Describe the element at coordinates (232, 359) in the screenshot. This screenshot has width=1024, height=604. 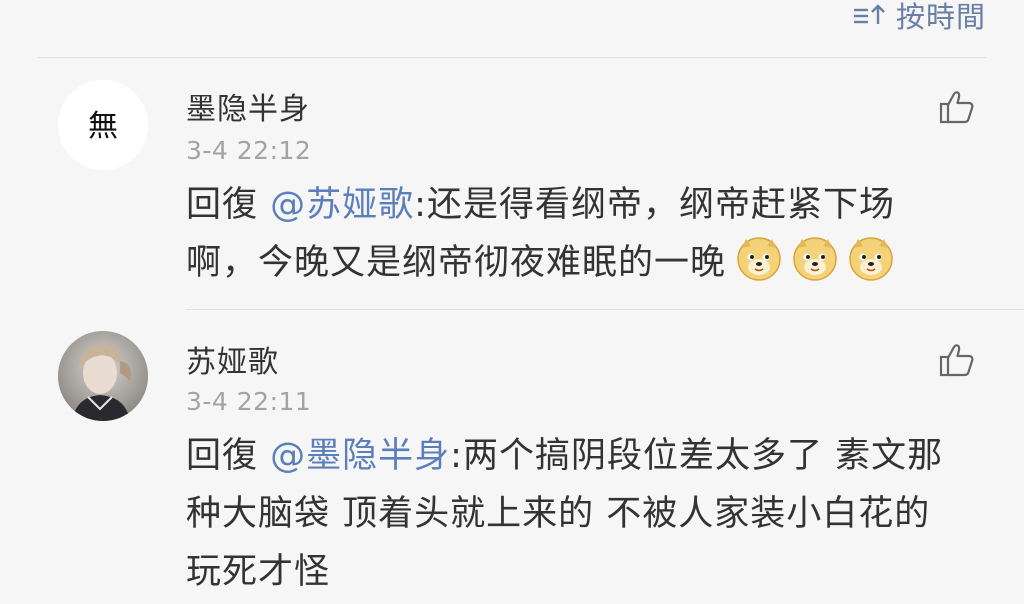
I see `username: 苏娅歌` at that location.